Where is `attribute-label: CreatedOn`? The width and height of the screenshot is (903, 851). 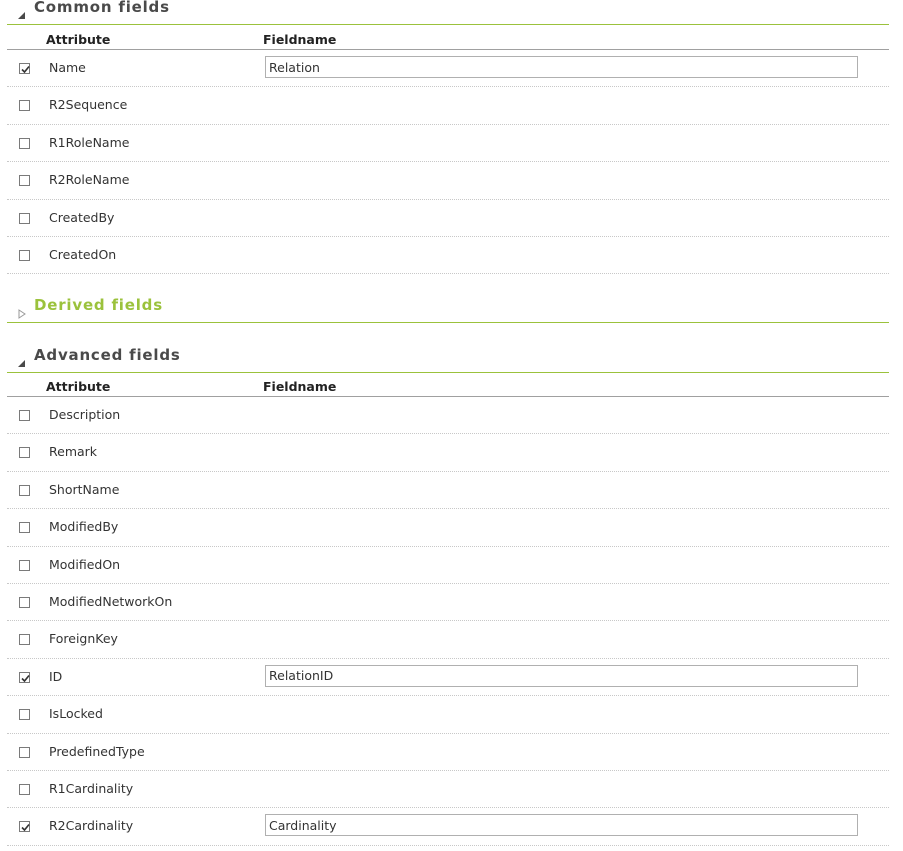 attribute-label: CreatedOn is located at coordinates (83, 254).